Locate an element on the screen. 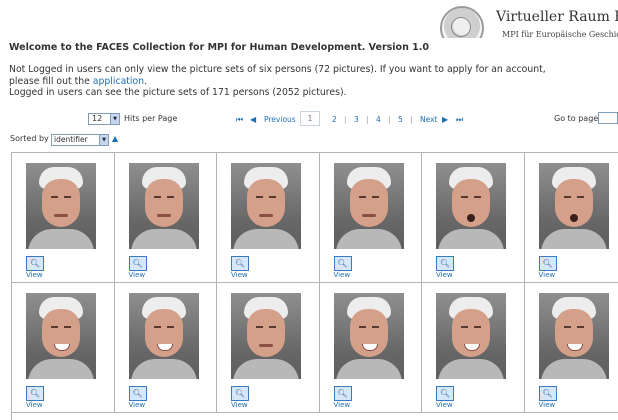 The height and width of the screenshot is (420, 618). page-2: 2 is located at coordinates (334, 119).